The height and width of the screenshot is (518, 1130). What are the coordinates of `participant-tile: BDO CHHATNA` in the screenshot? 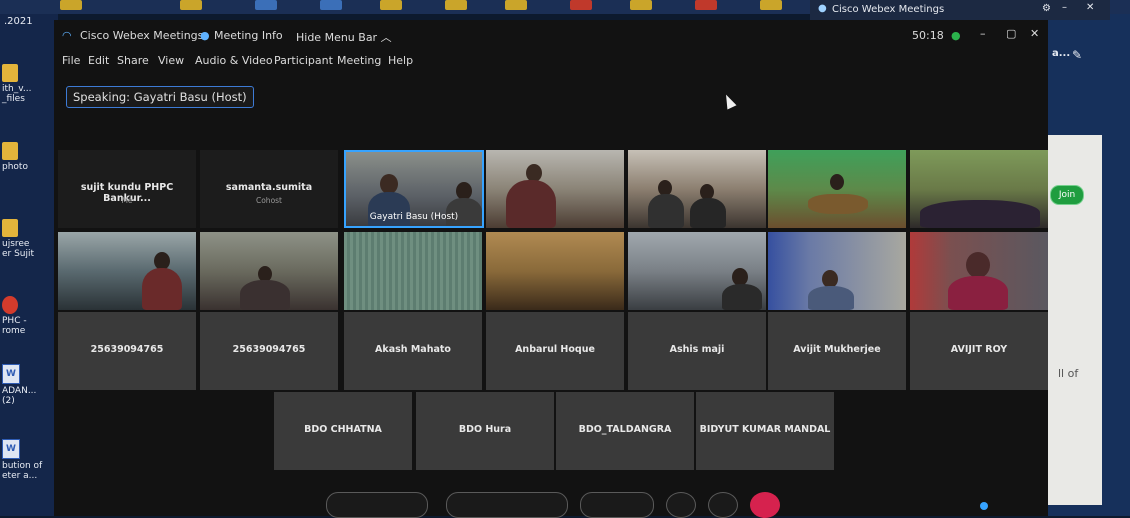 It's located at (343, 431).